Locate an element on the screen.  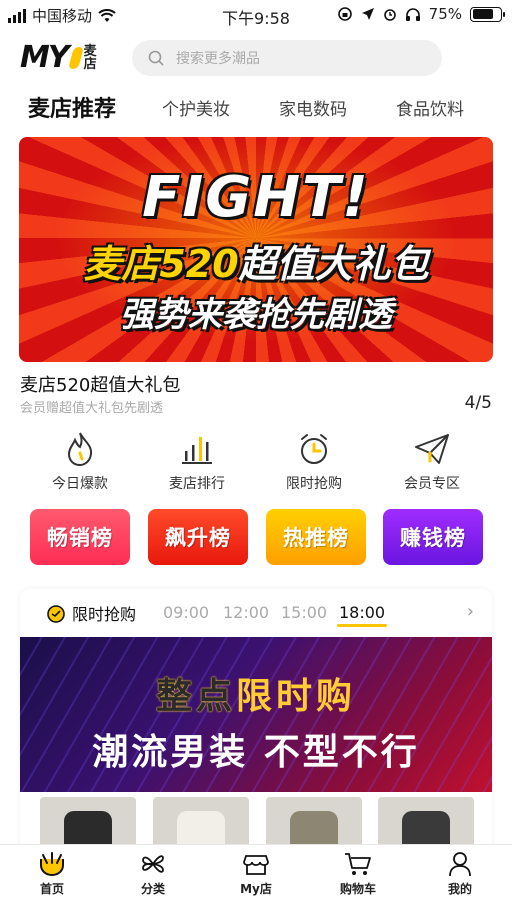
nav-cart: 购物车 is located at coordinates (358, 874).